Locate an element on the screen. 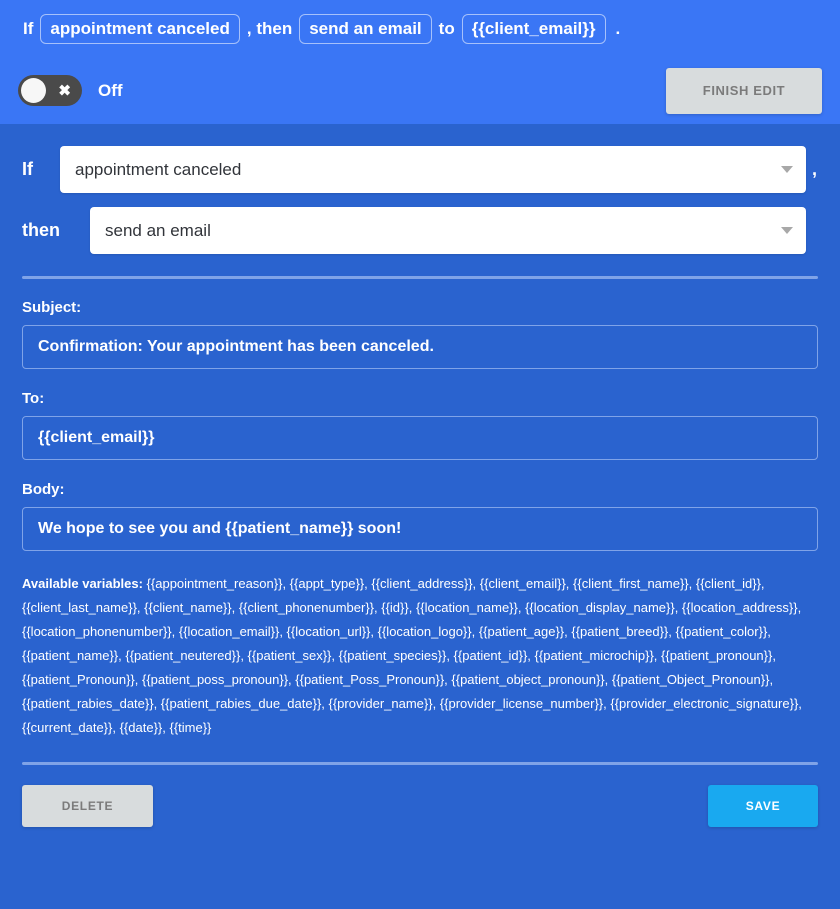 This screenshot has width=840, height=909. if-label: If is located at coordinates (27, 169).